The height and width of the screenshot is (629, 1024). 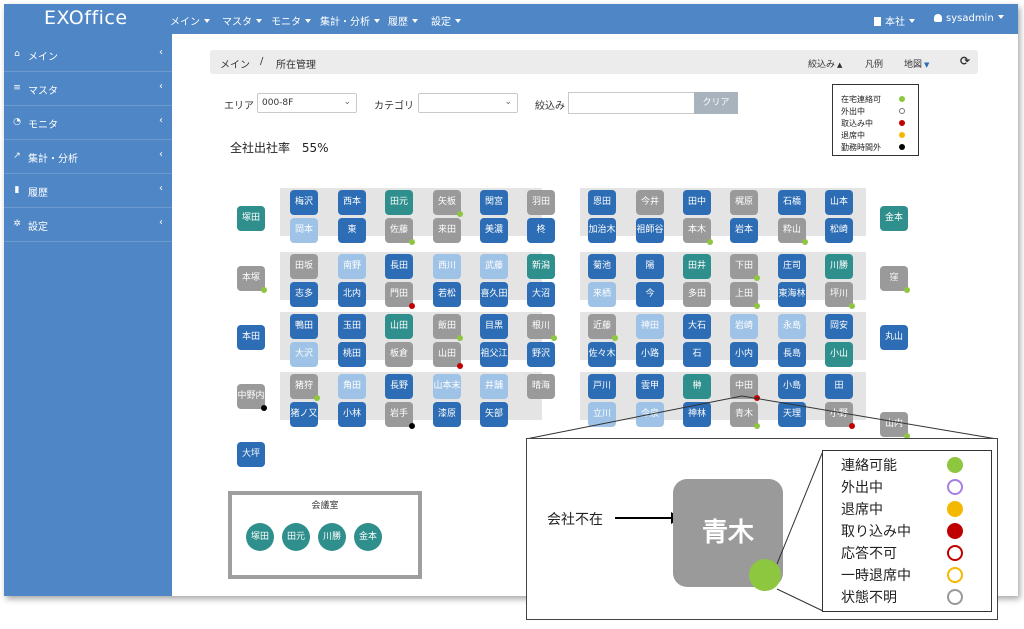 I want to click on legend-detail-label: 取り込み中, so click(x=876, y=532).